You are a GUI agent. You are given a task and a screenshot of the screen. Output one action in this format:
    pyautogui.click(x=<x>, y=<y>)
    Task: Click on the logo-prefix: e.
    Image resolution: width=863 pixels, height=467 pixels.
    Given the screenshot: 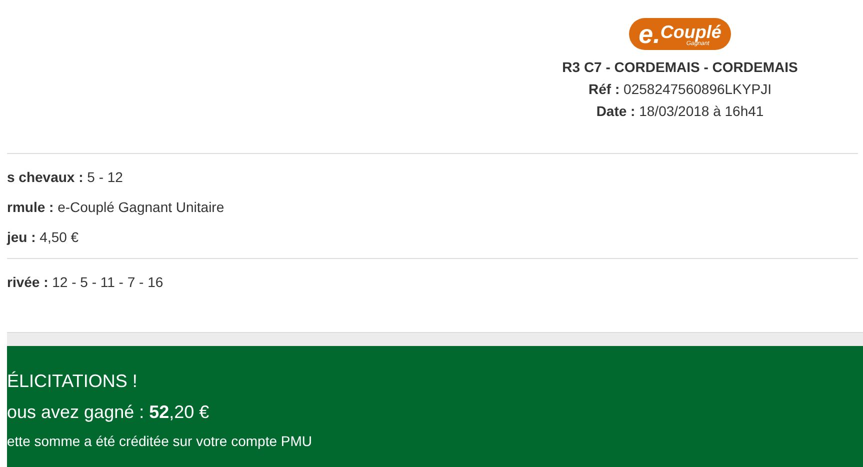 What is the action you would take?
    pyautogui.click(x=649, y=34)
    